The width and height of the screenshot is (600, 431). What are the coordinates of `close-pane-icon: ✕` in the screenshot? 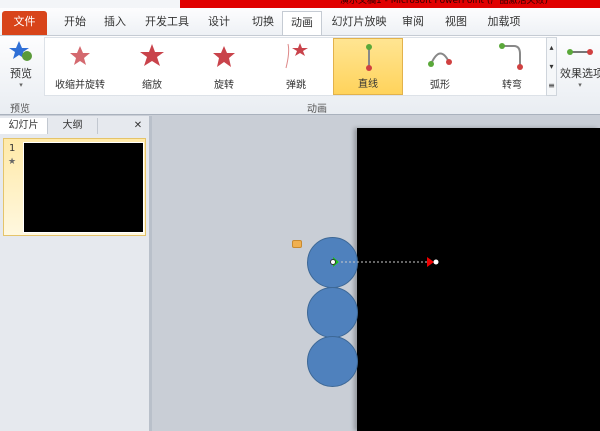 It's located at (138, 126).